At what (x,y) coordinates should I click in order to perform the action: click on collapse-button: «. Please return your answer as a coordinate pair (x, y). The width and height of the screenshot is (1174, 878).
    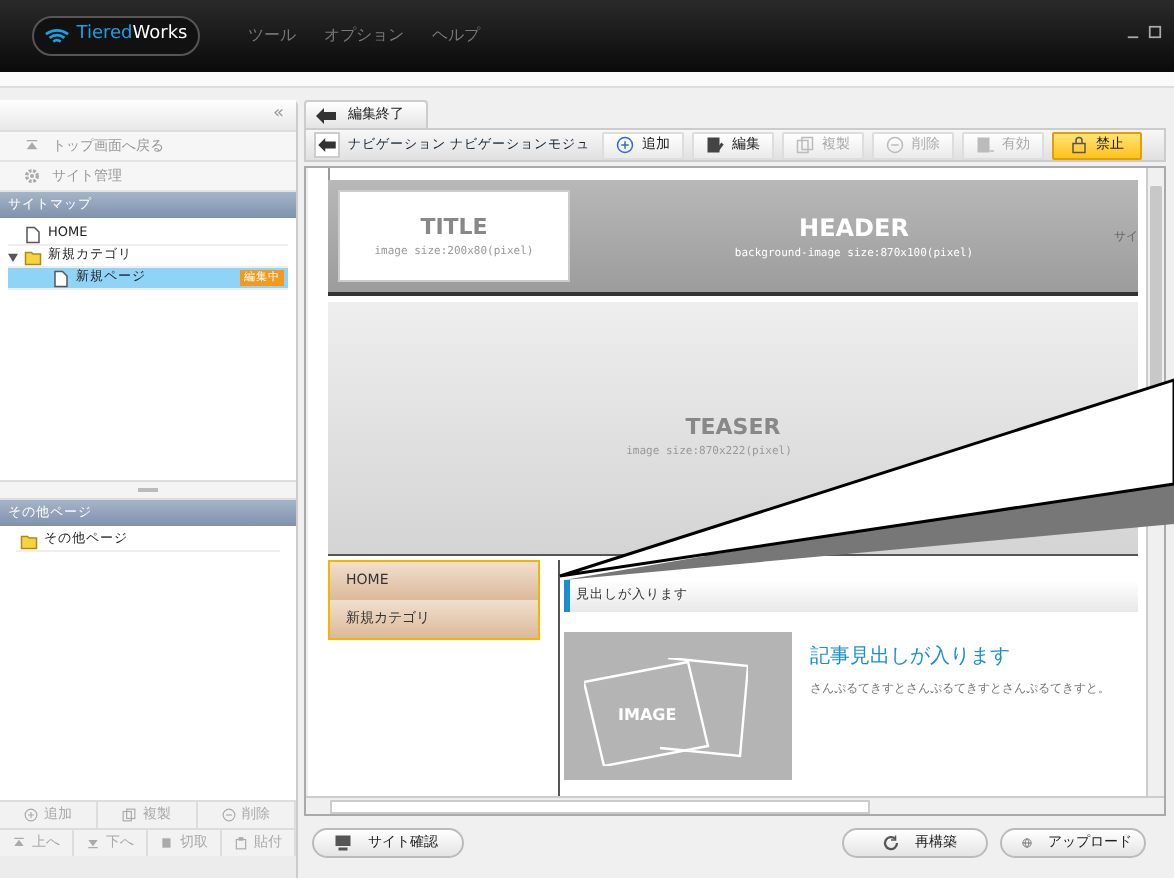
    Looking at the image, I should click on (278, 115).